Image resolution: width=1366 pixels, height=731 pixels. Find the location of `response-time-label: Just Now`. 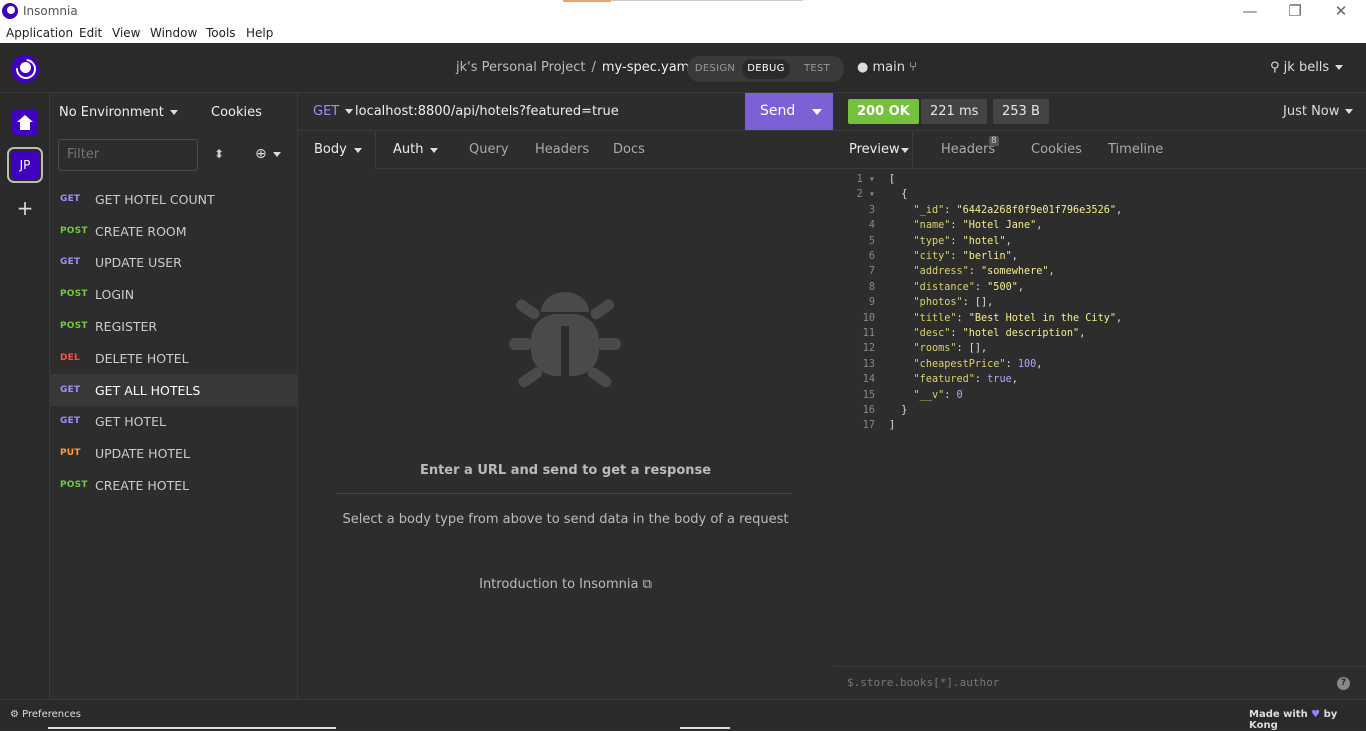

response-time-label: Just Now is located at coordinates (1311, 111).